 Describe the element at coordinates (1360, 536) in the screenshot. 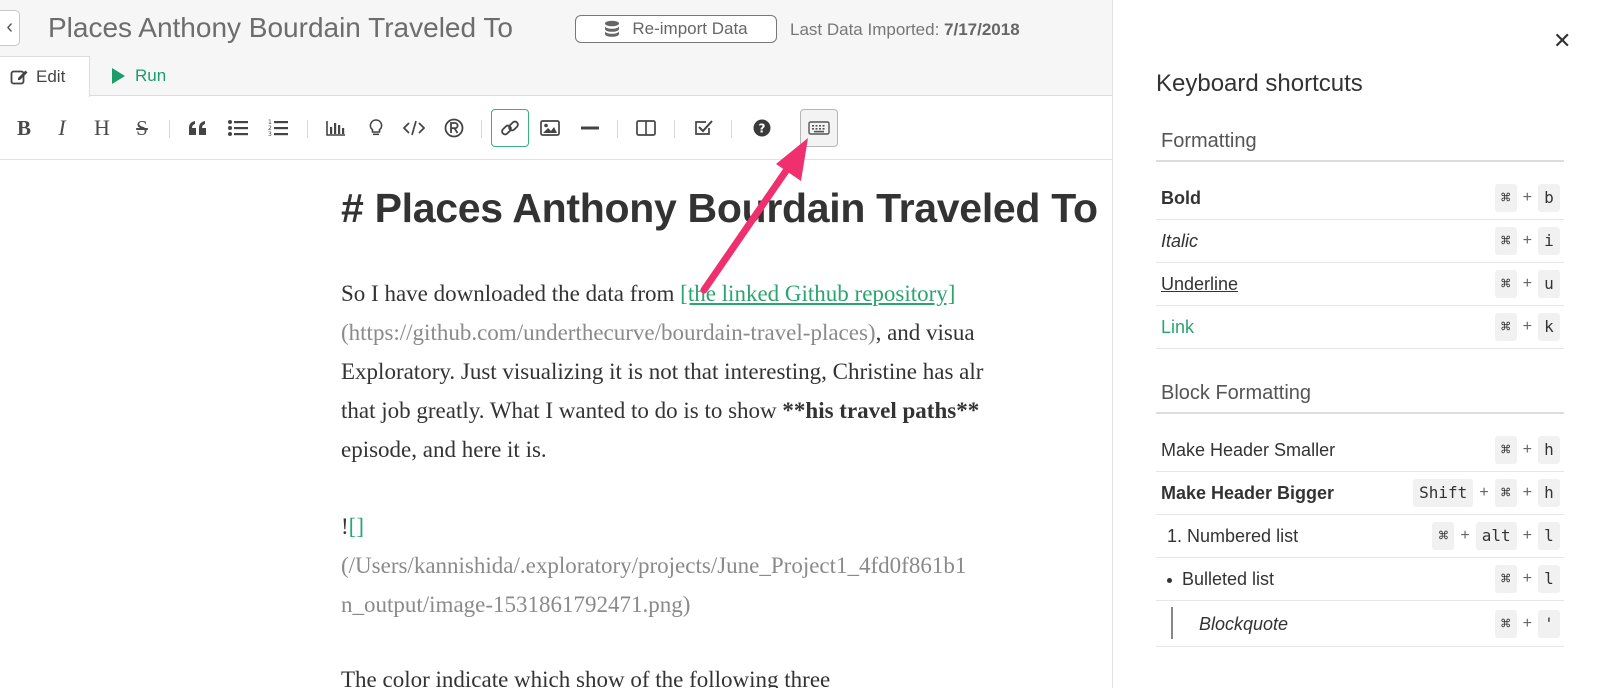

I see `shortcut-row-numbered-list: 1. Numbered list ⌘ + alt + l` at that location.